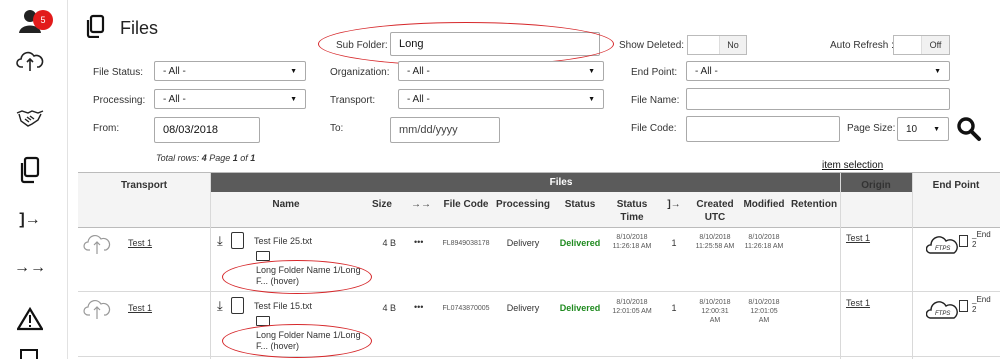 Image resolution: width=1000 pixels, height=359 pixels. What do you see at coordinates (523, 204) in the screenshot?
I see `col-processing: Processing` at bounding box center [523, 204].